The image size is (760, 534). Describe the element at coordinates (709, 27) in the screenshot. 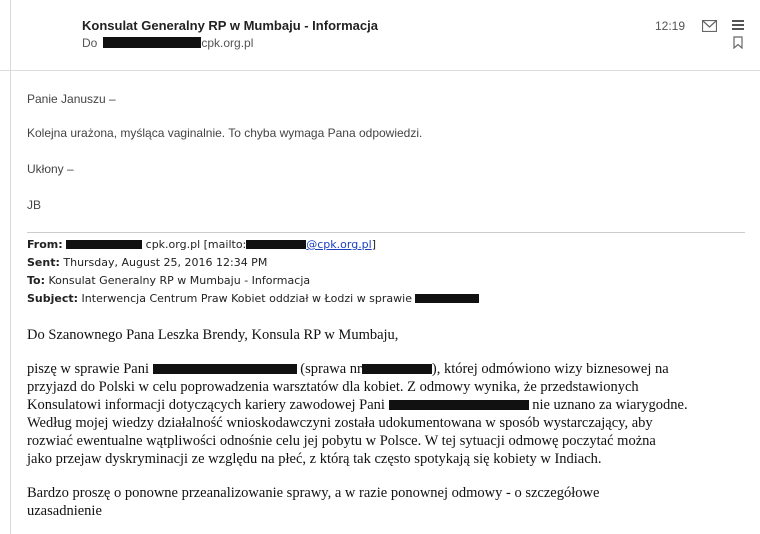

I see `mail-icon` at that location.